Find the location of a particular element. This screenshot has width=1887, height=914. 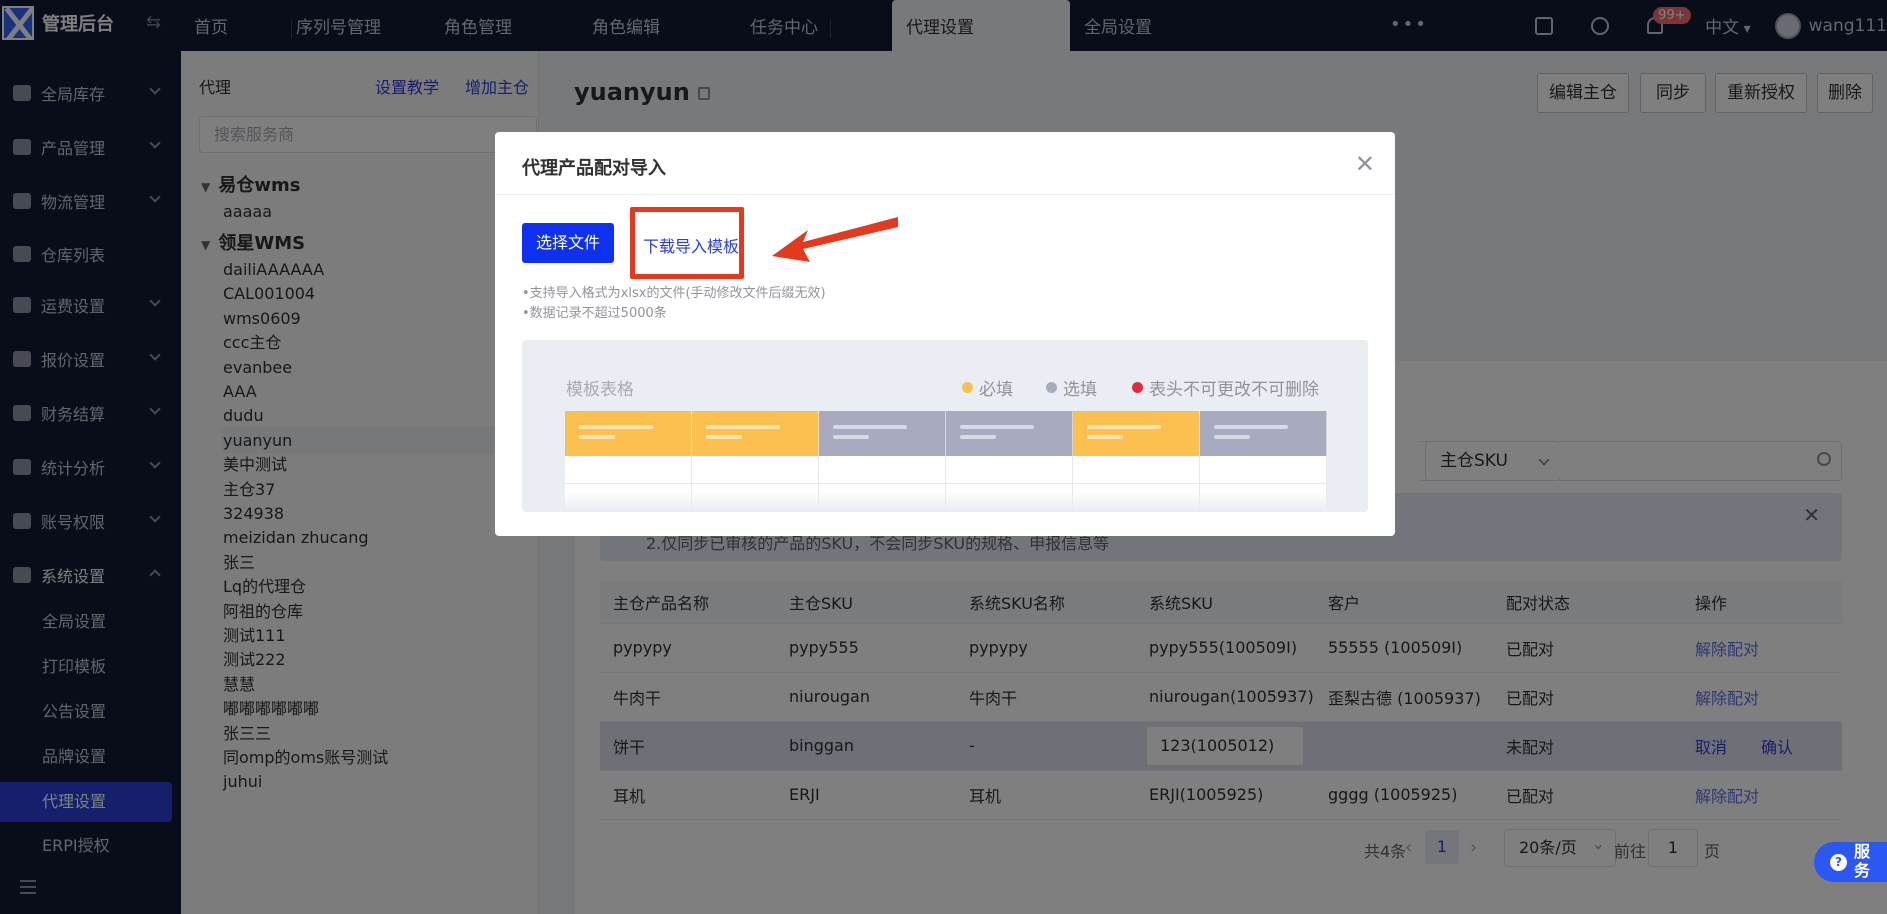

arrow-shape is located at coordinates (835, 239).